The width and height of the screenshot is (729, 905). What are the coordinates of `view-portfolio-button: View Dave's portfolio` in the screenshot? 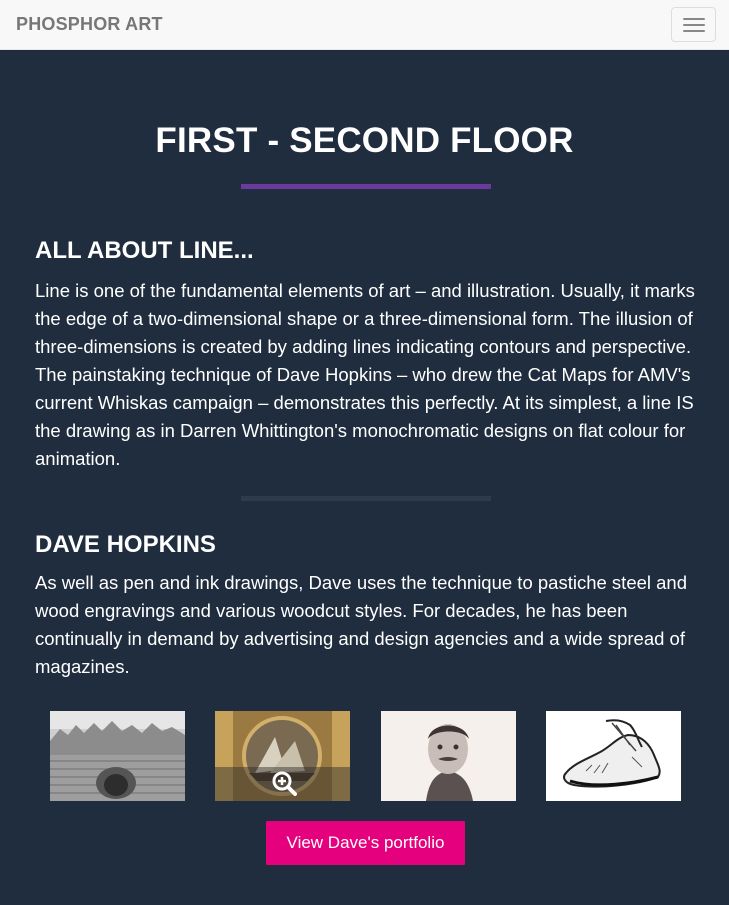 It's located at (365, 843).